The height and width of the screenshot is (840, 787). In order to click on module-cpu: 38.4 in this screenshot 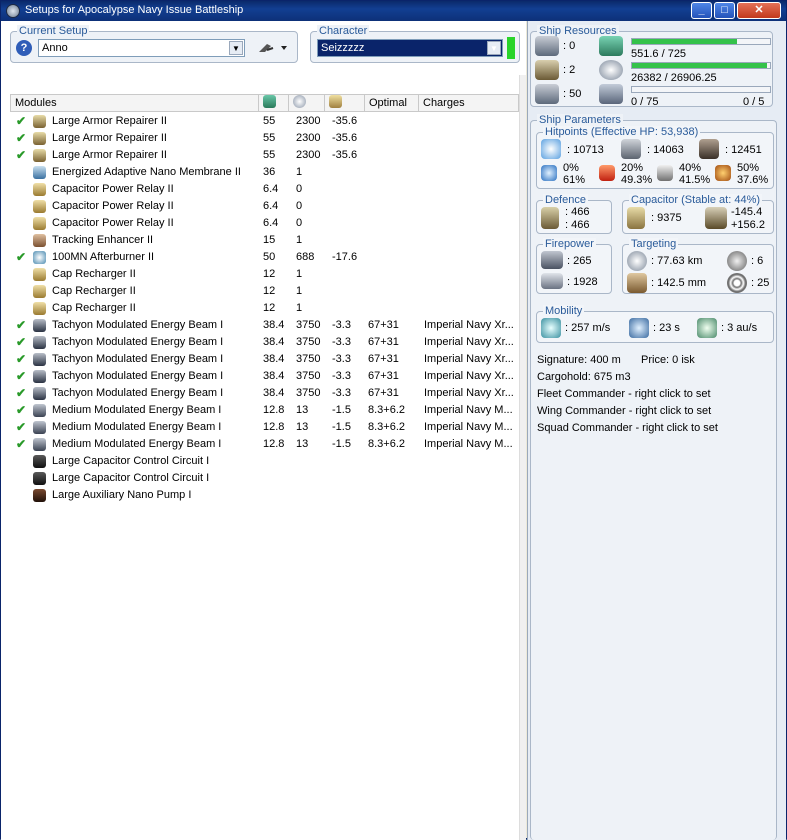, I will do `click(274, 393)`.